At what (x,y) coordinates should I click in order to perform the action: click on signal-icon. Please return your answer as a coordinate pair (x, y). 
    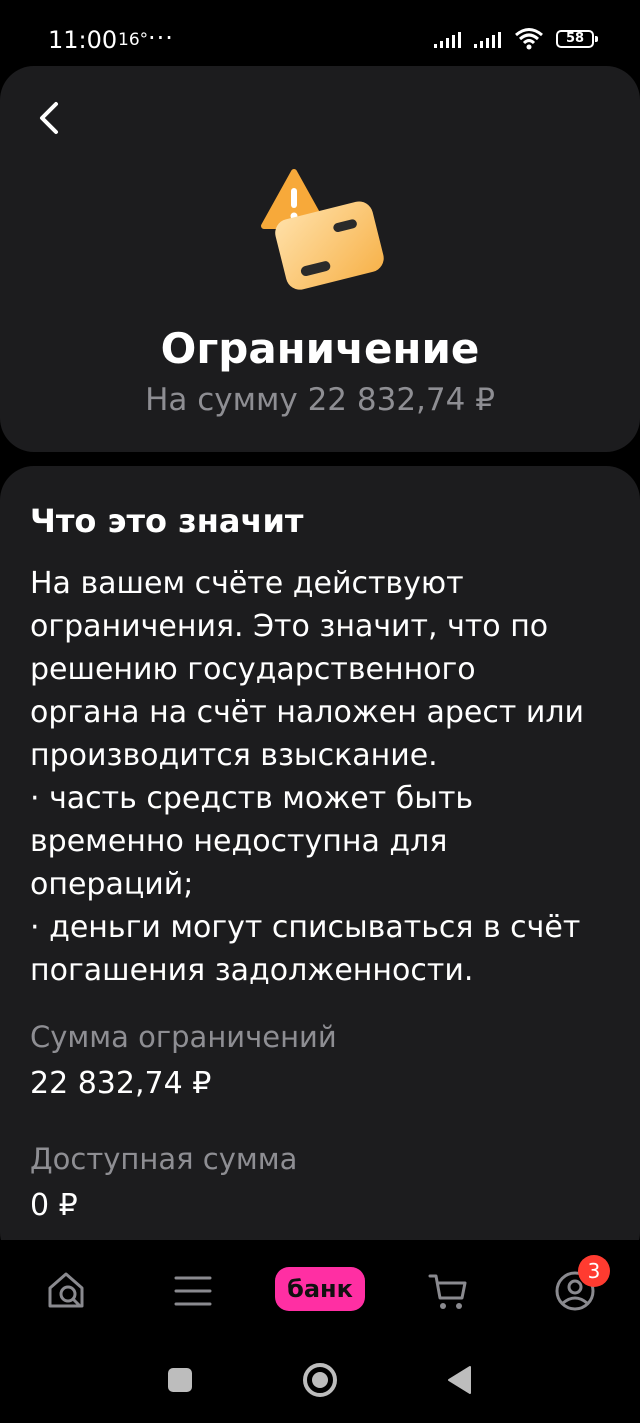
    Looking at the image, I should click on (447, 40).